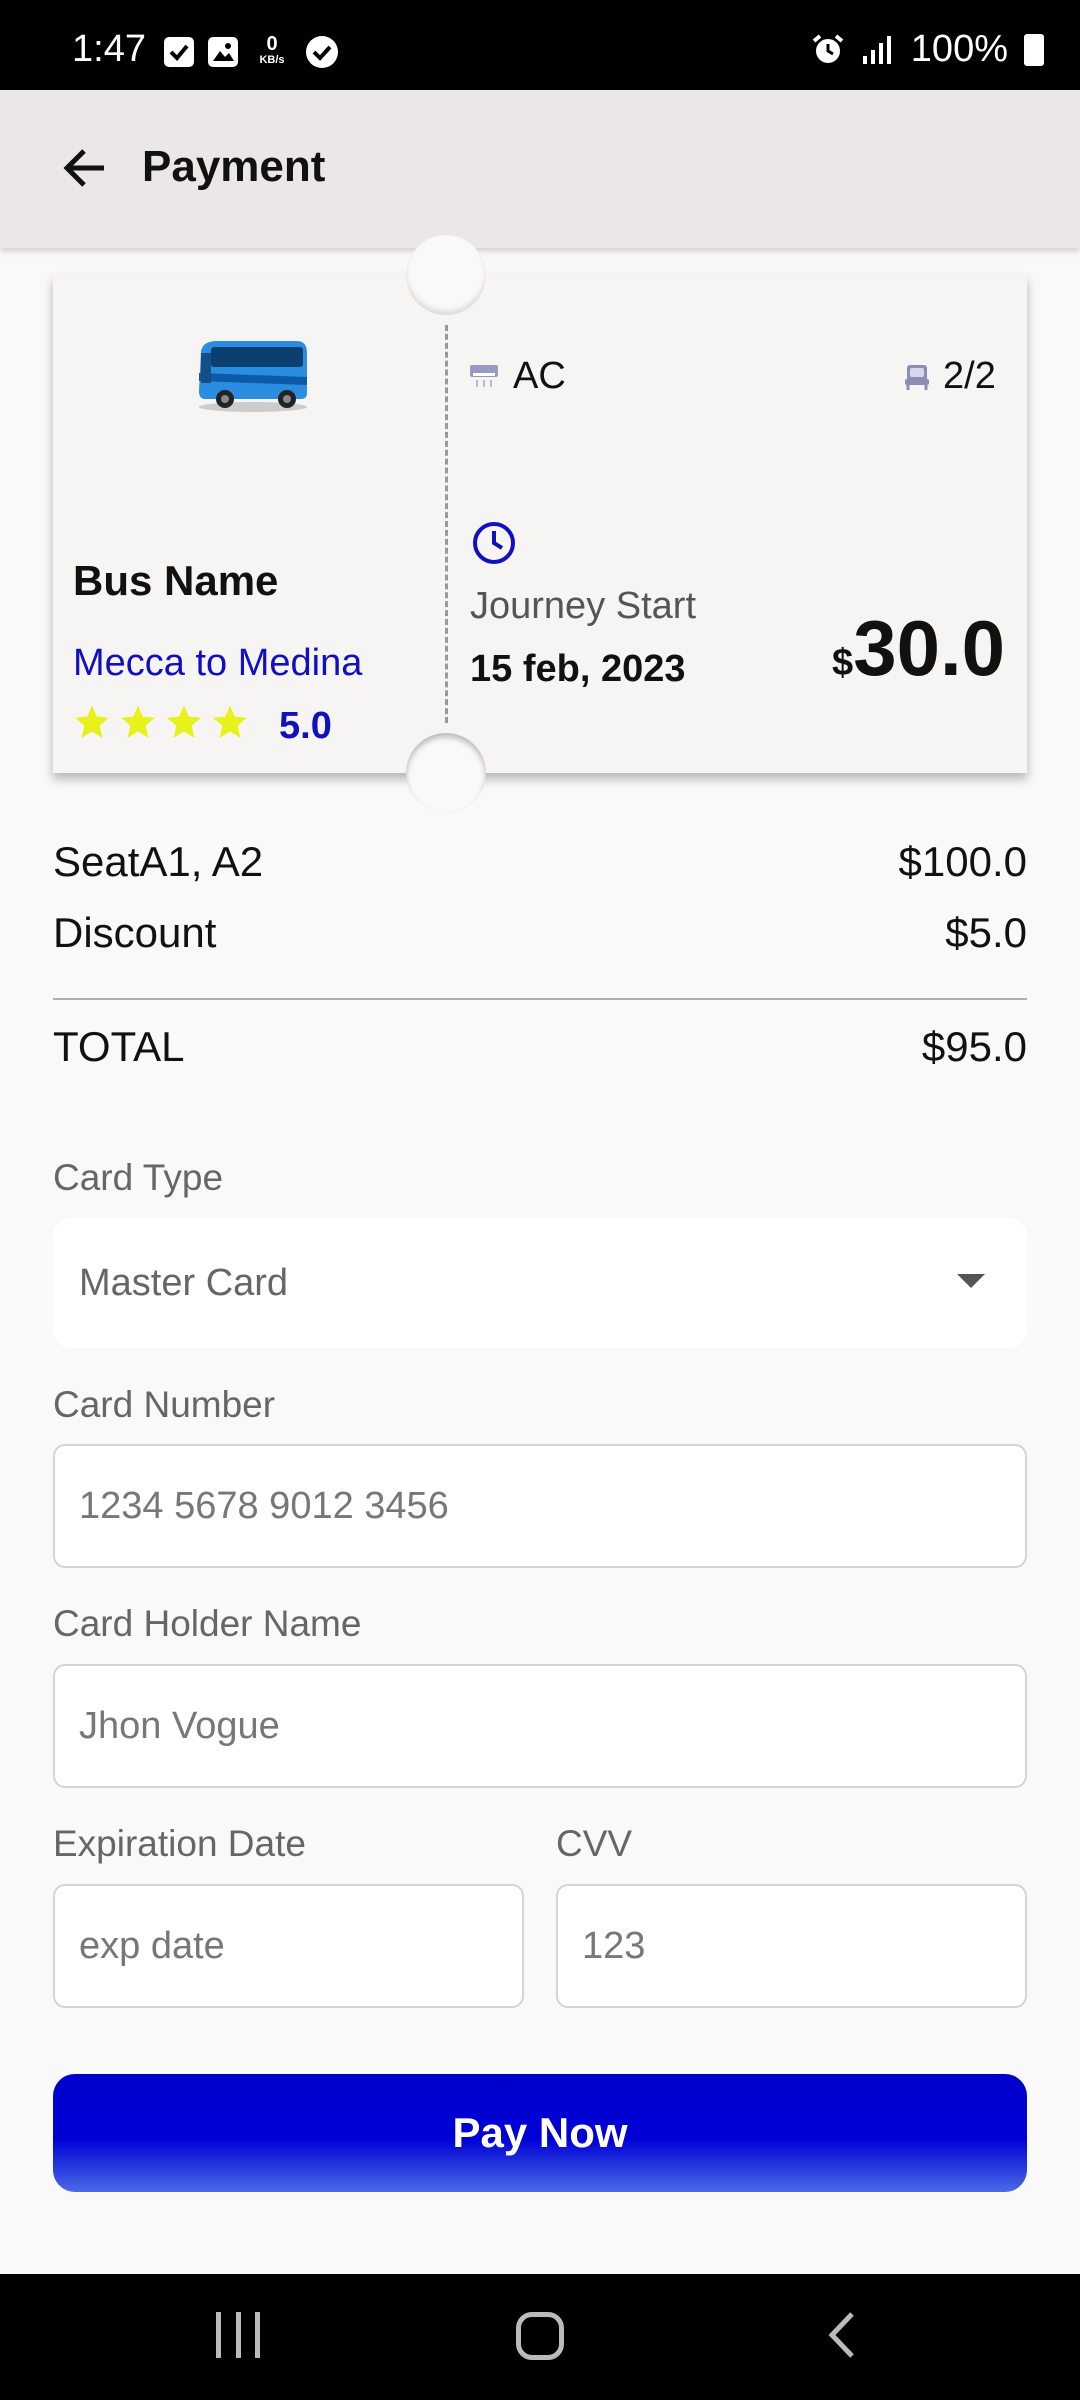  I want to click on net-speed-unit: KB/s, so click(272, 60).